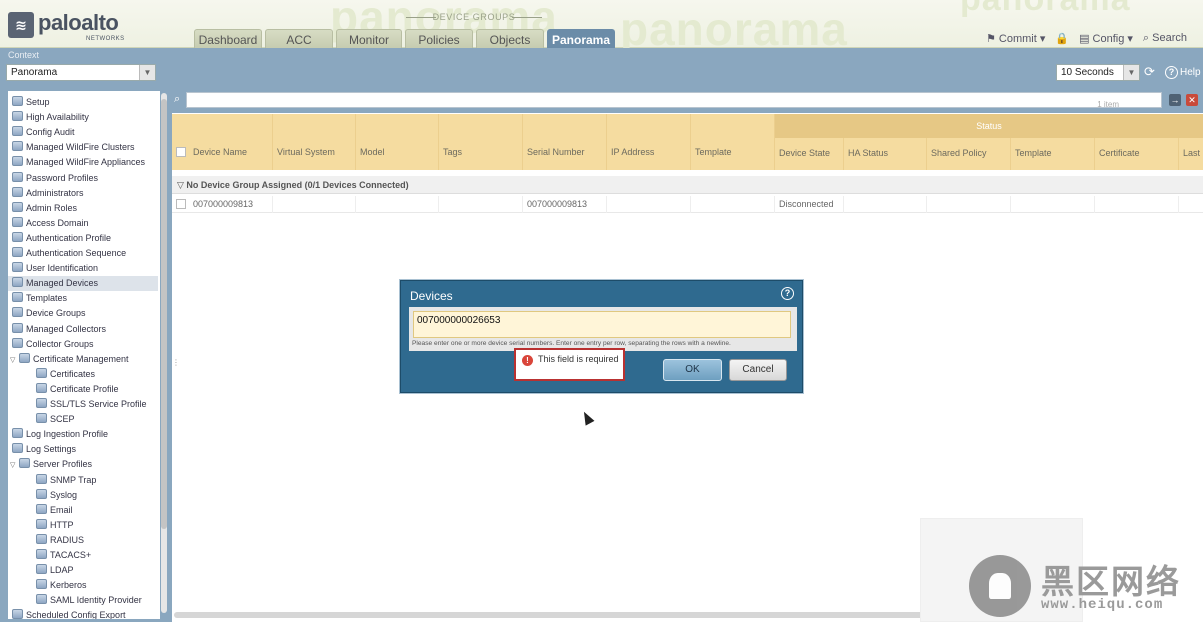  What do you see at coordinates (674, 100) in the screenshot?
I see `filter-input: 1 item` at bounding box center [674, 100].